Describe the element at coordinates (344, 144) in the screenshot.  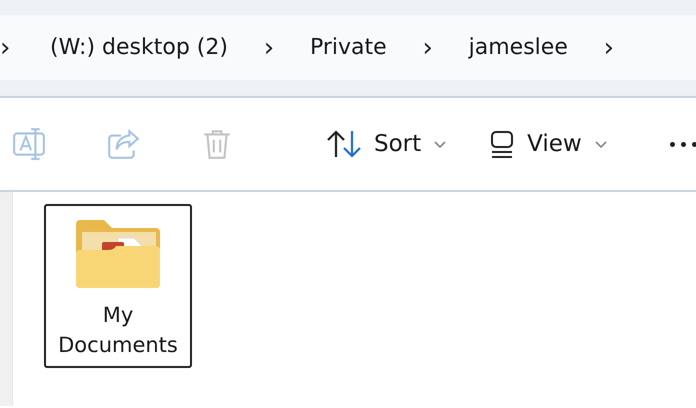
I see `sort-icon` at that location.